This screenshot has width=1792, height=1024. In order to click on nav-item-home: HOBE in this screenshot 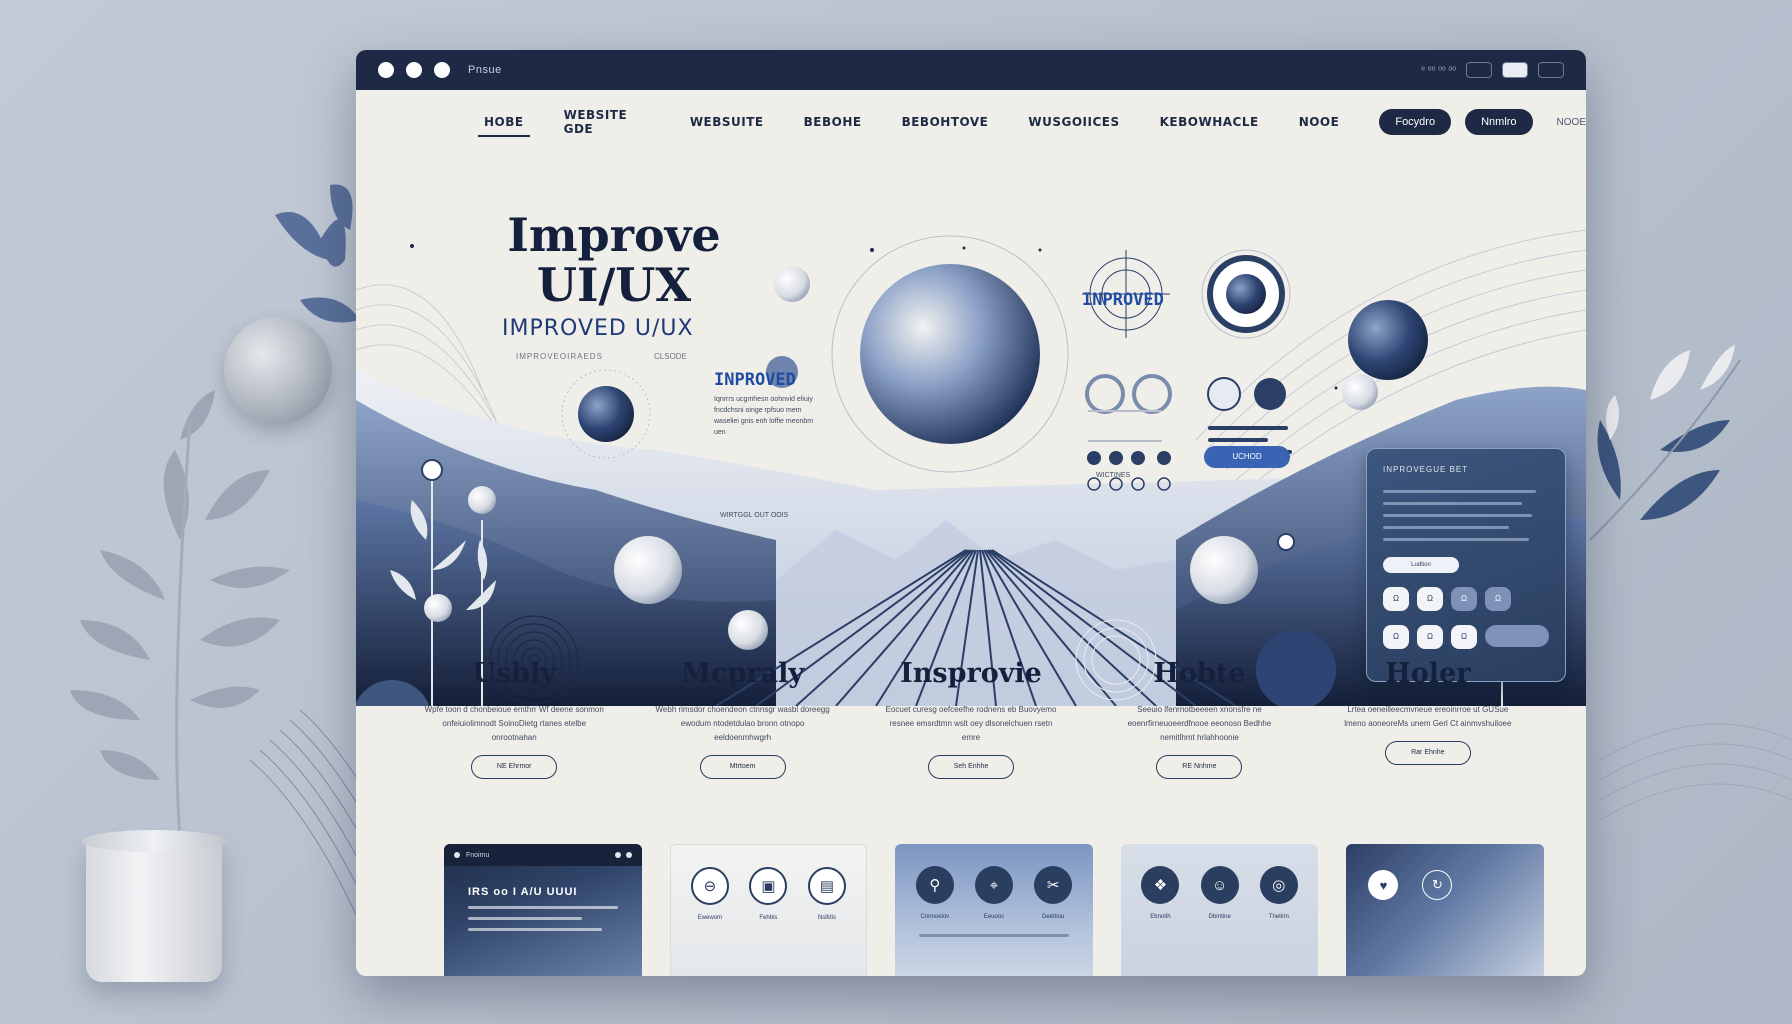, I will do `click(504, 126)`.